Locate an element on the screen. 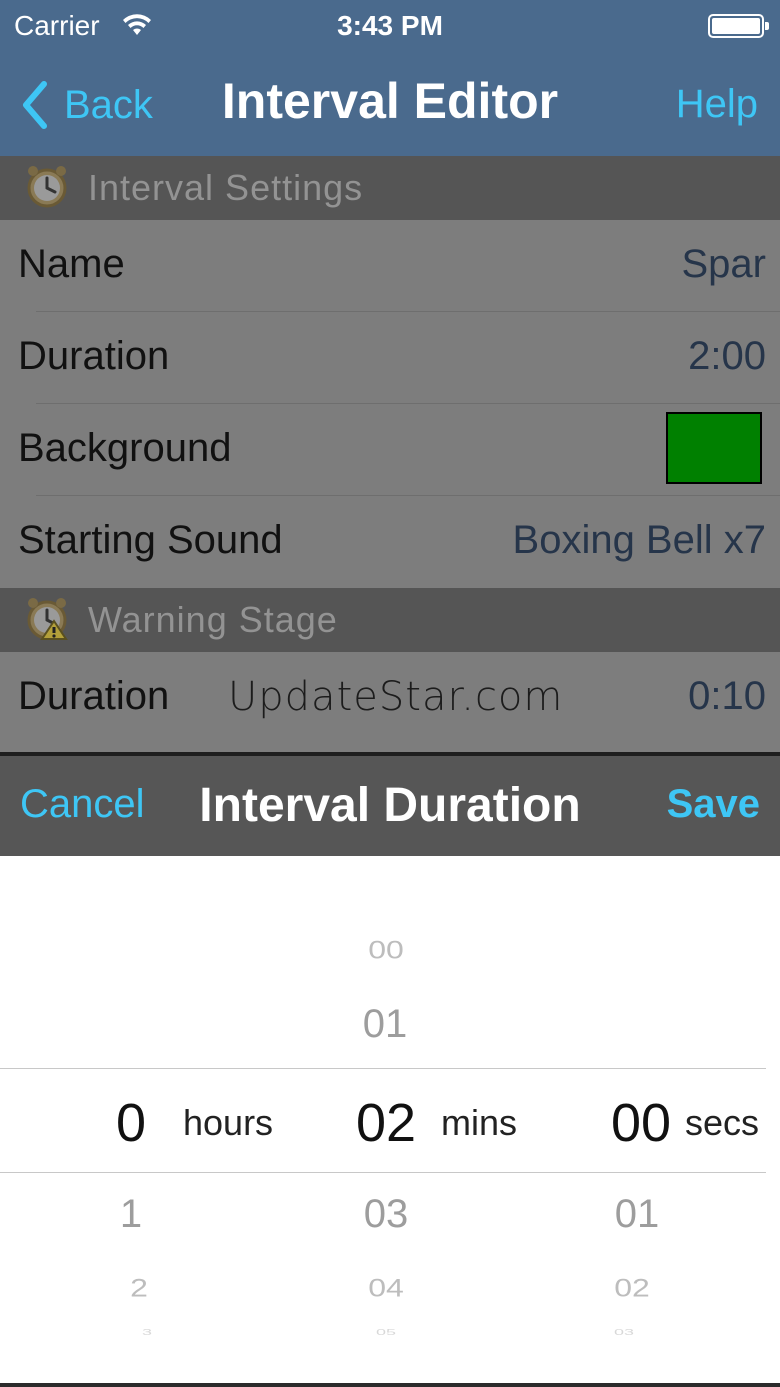  help-button: Help is located at coordinates (717, 104).